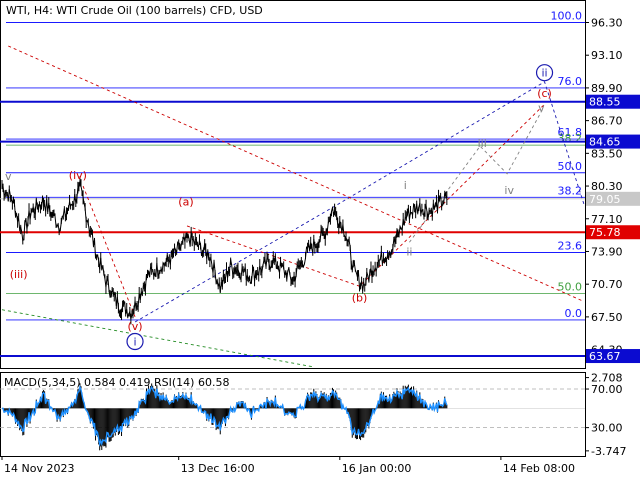 Image resolution: width=640 pixels, height=480 pixels. I want to click on y-tick-label: 73.90, so click(607, 251).